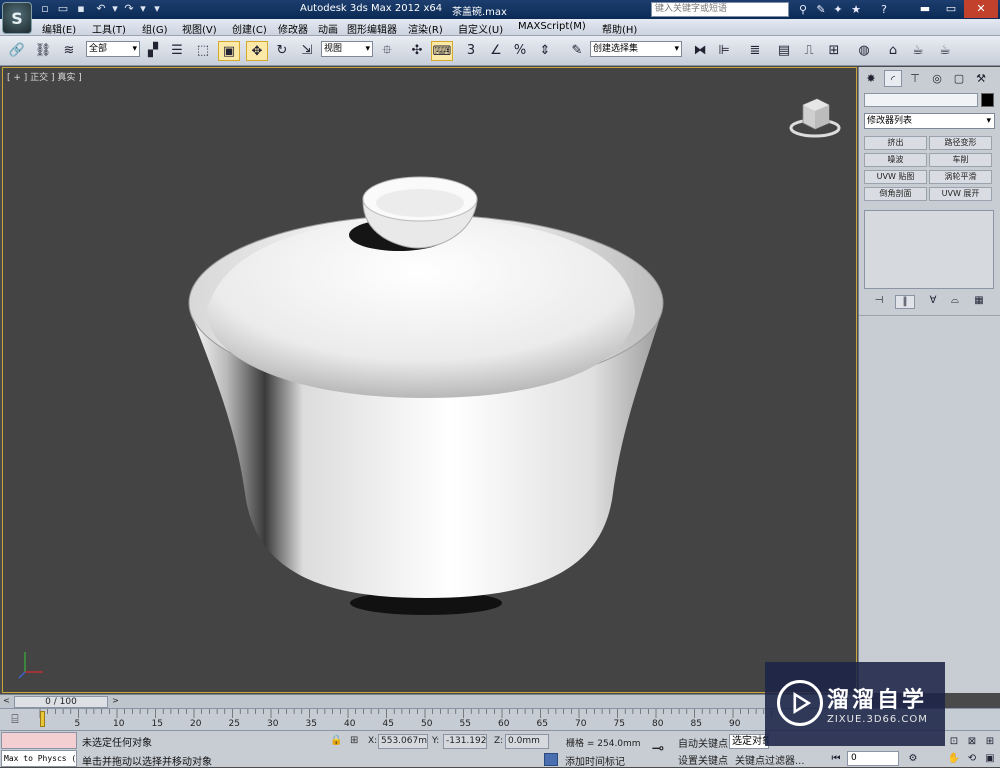  I want to click on hierarchy-tab-icon: ⊤, so click(915, 78).